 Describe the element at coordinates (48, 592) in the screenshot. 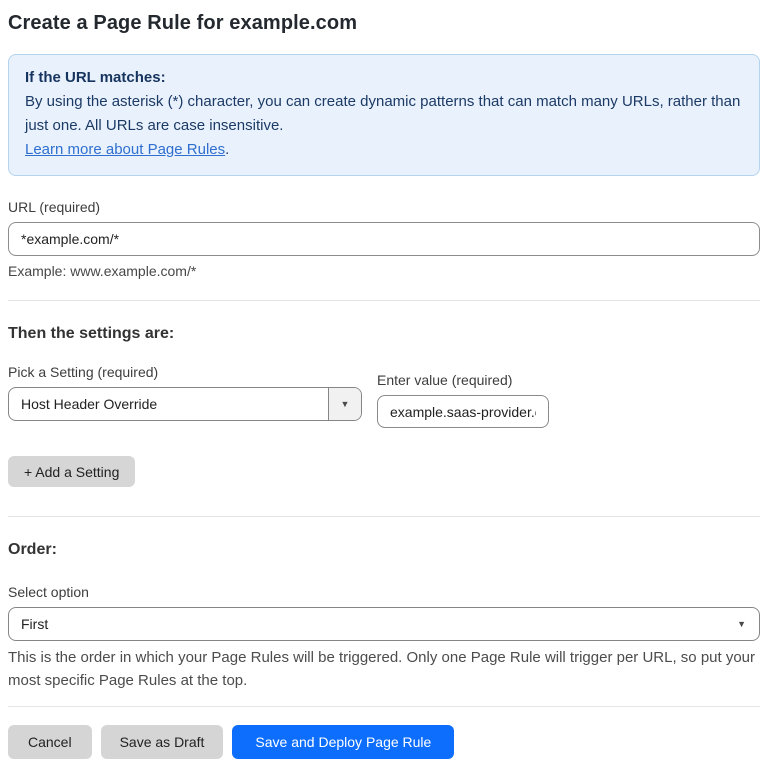

I see `order-select-label: Select option` at that location.